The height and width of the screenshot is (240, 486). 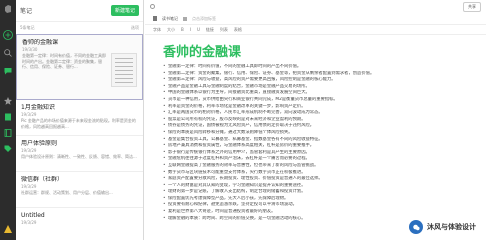 What do you see at coordinates (8, 117) in the screenshot?
I see `notes-icon` at bounding box center [8, 117].